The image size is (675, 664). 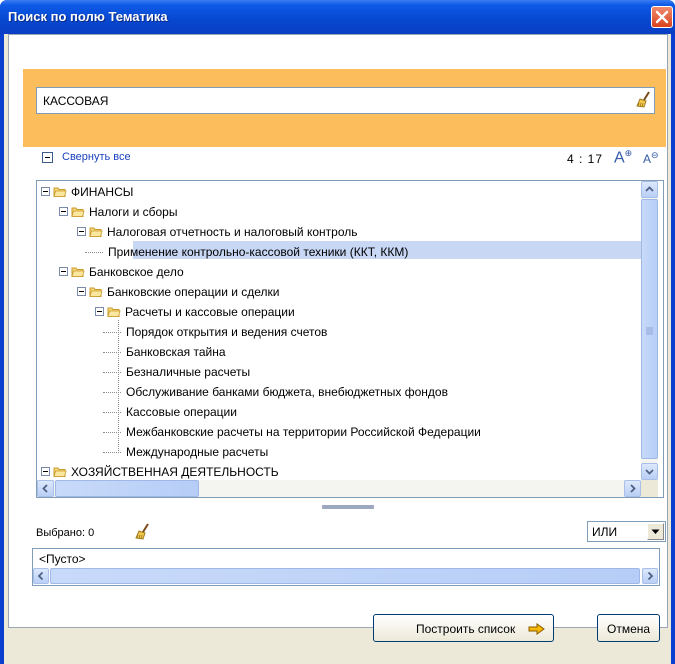 I want to click on scroll-down-button, so click(x=649, y=471).